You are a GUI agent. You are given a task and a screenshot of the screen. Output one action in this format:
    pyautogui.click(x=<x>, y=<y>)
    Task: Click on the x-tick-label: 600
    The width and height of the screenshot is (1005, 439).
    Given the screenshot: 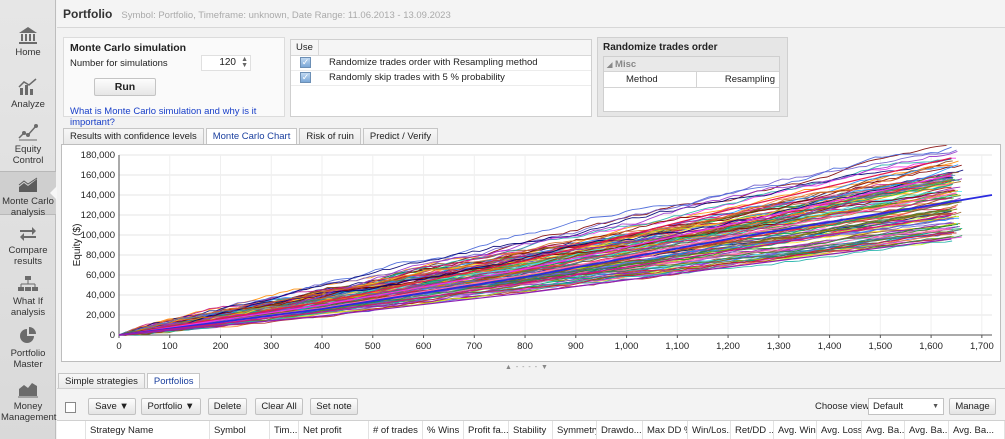 What is the action you would take?
    pyautogui.click(x=424, y=346)
    